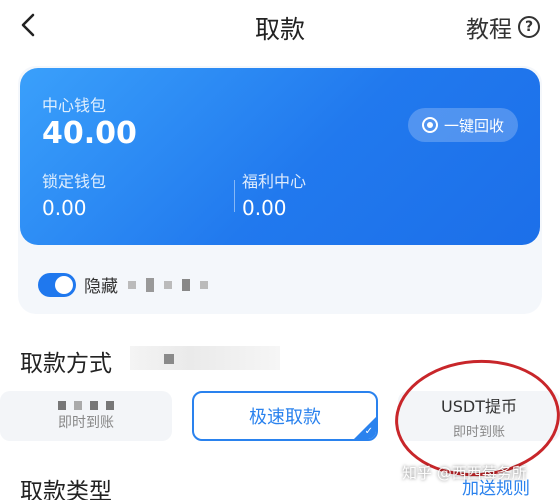 Image resolution: width=560 pixels, height=500 pixels. I want to click on tutorial-button: 教程 ?, so click(503, 27).